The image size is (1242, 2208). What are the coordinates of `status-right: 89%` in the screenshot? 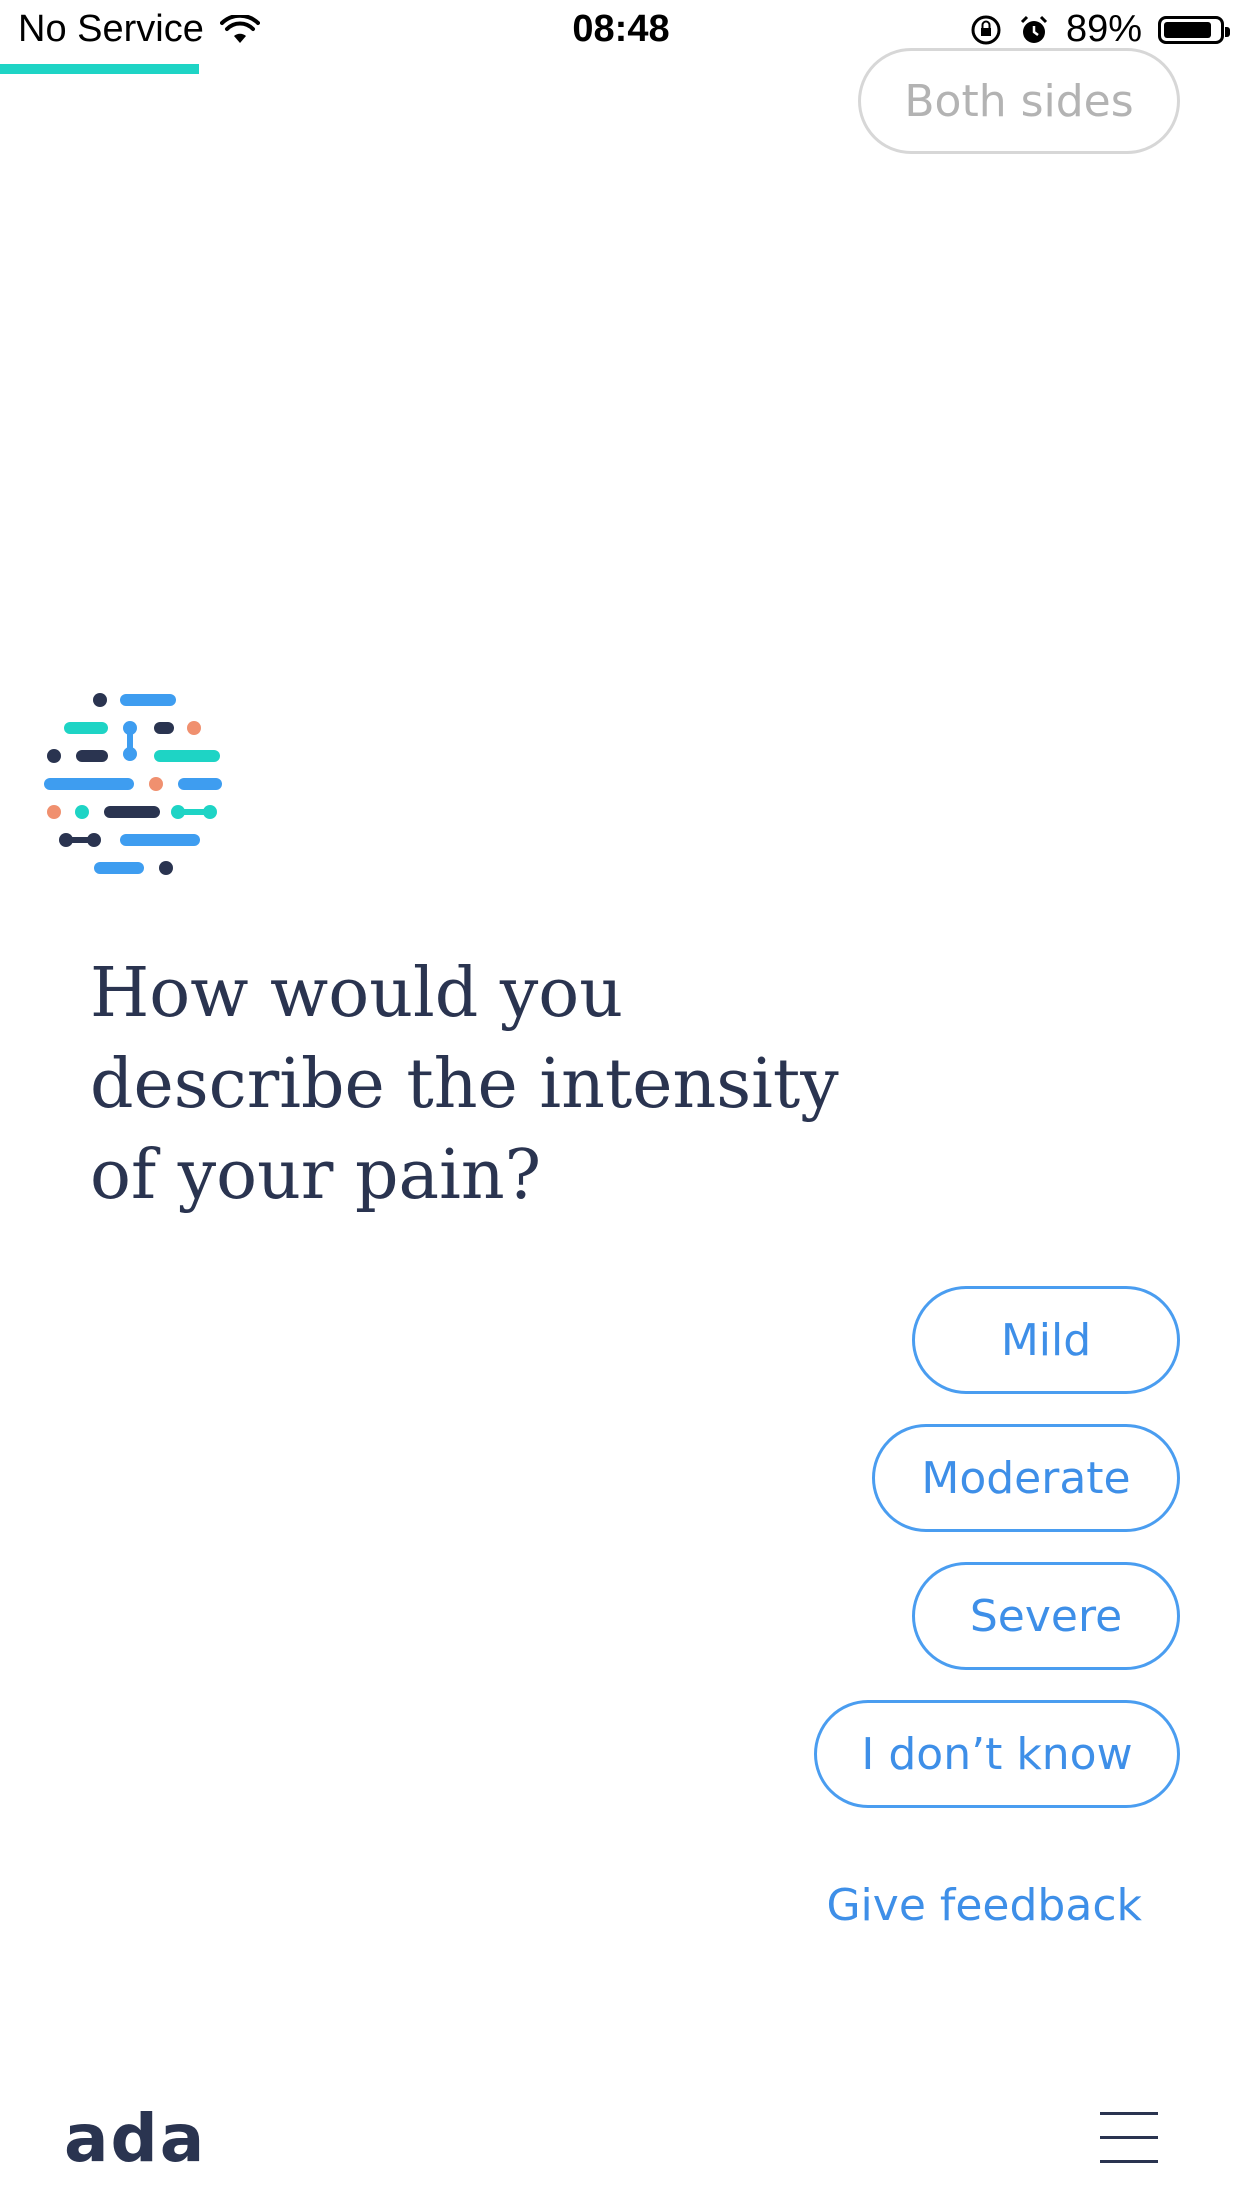 It's located at (1100, 29).